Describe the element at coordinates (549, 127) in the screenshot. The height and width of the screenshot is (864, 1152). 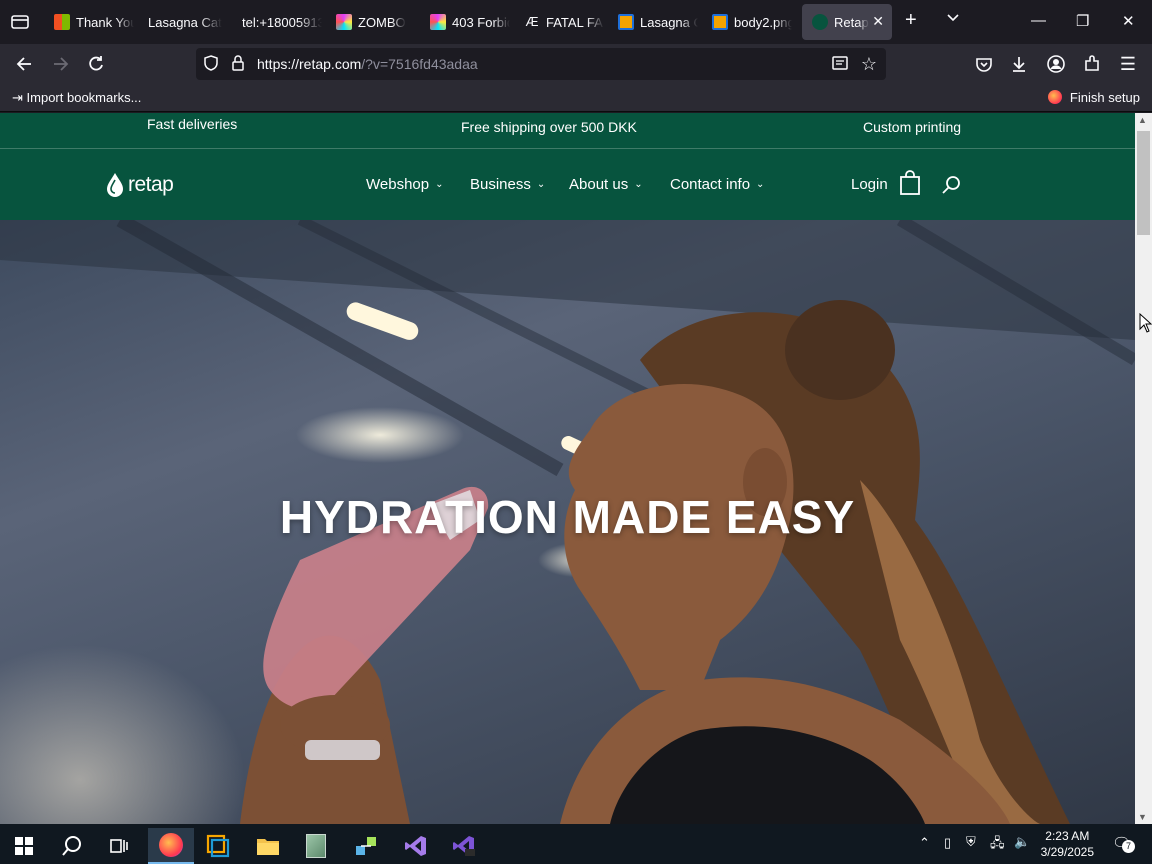
I see `topbar-free-shipping: Free shipping over 500 DKK` at that location.